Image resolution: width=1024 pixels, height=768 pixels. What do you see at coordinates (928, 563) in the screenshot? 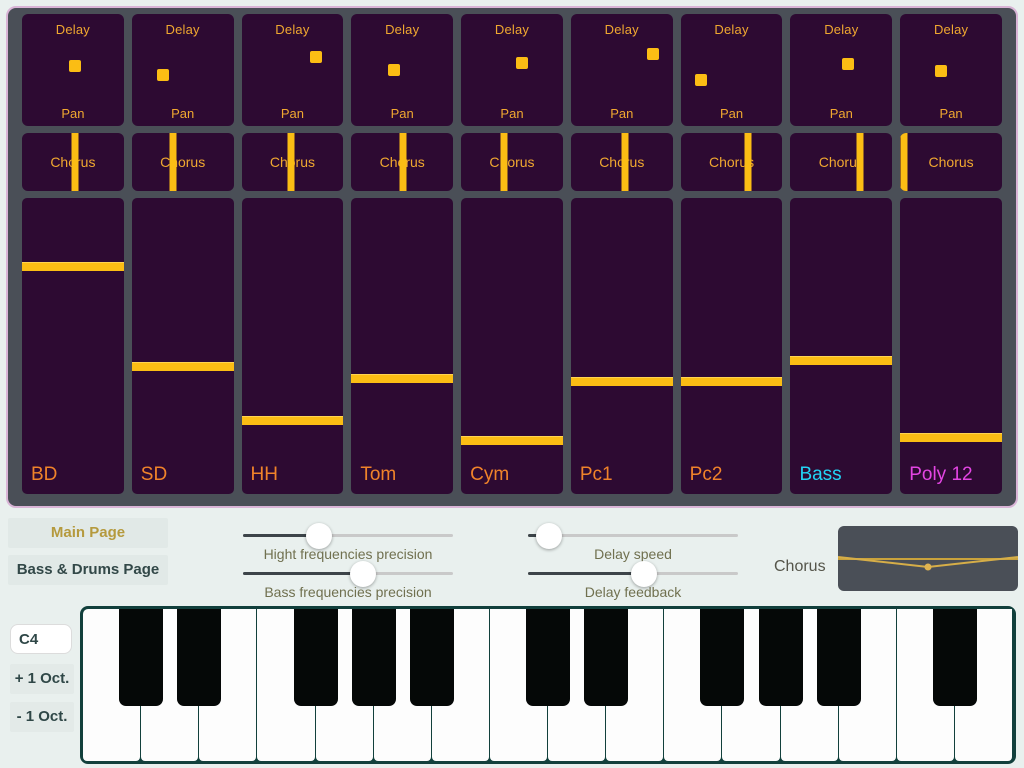
I see `chorus-waveform-icon` at bounding box center [928, 563].